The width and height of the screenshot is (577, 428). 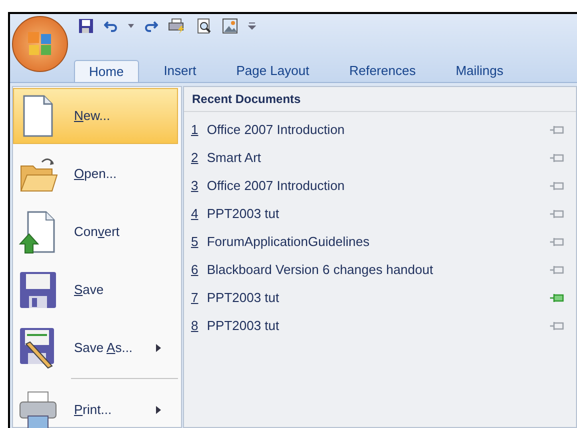 I want to click on redo-icon, so click(x=151, y=26).